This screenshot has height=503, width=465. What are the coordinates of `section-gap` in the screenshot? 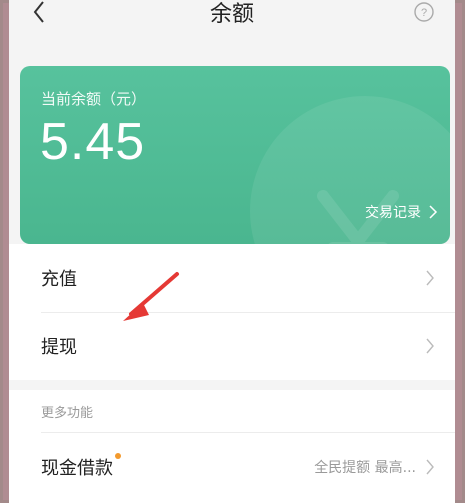 It's located at (232, 385).